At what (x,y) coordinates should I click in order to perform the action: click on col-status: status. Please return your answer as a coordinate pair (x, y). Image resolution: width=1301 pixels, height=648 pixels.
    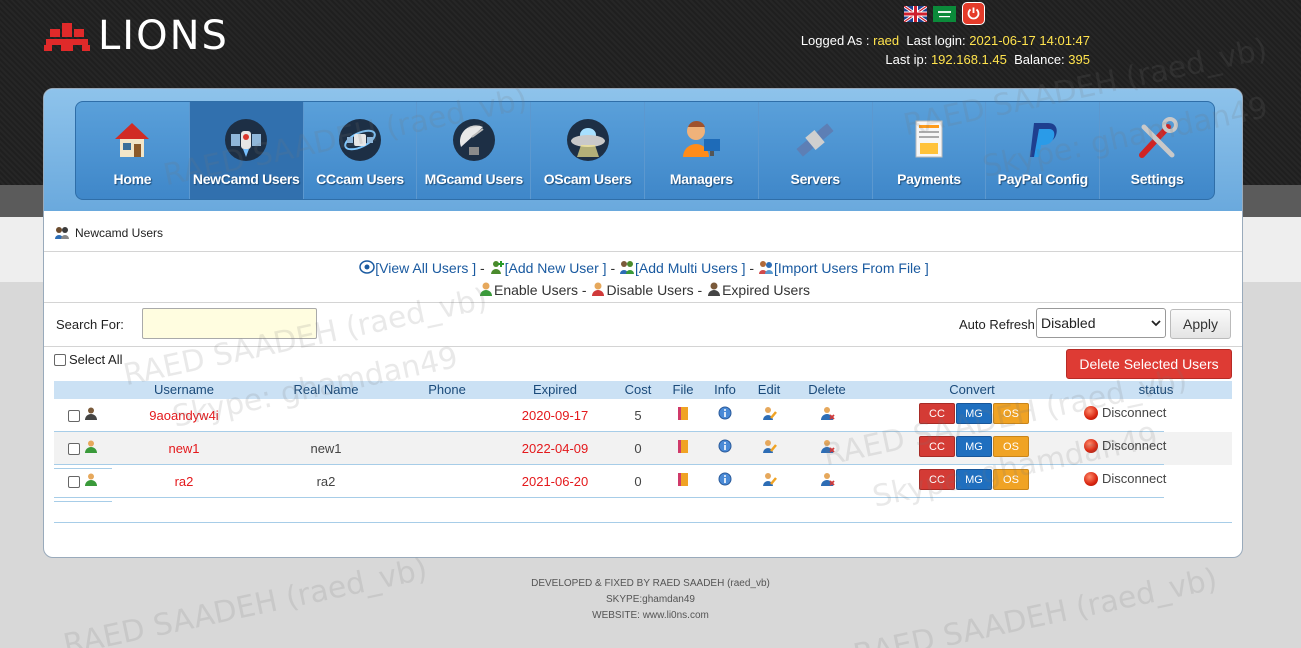
    Looking at the image, I should click on (1156, 389).